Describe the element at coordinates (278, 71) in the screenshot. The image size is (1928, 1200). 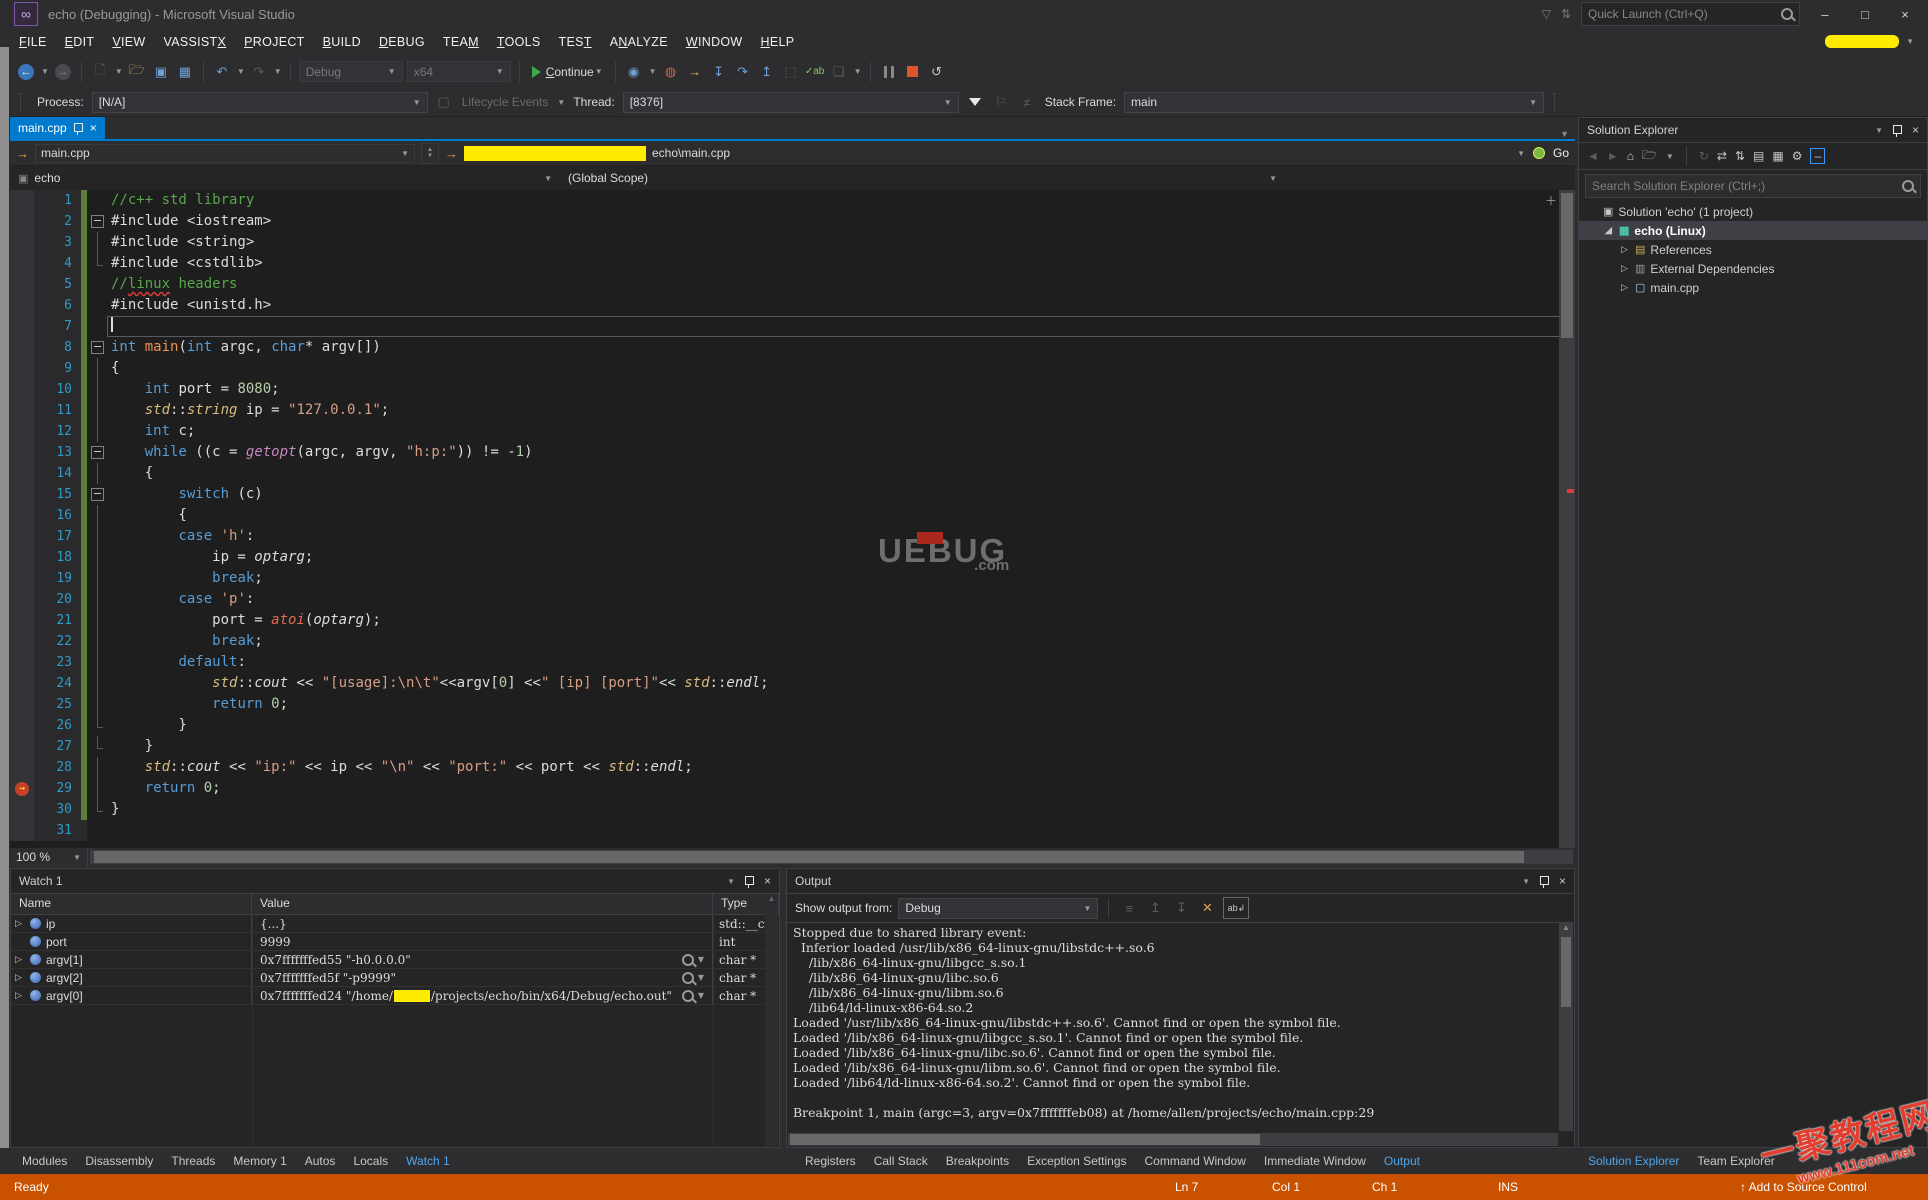
I see `redo-dropdown-icon: ▼` at that location.